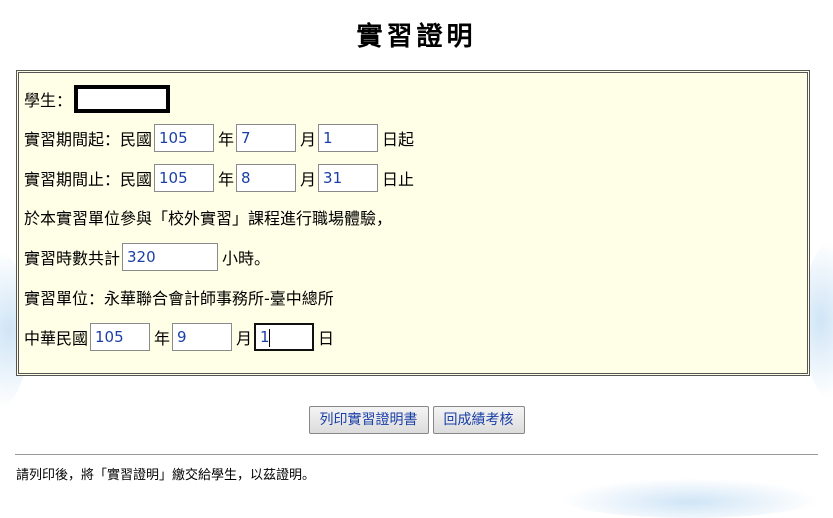 This screenshot has height=518, width=833. Describe the element at coordinates (478, 420) in the screenshot. I see `back-to-grades-button: 回成績考核` at that location.